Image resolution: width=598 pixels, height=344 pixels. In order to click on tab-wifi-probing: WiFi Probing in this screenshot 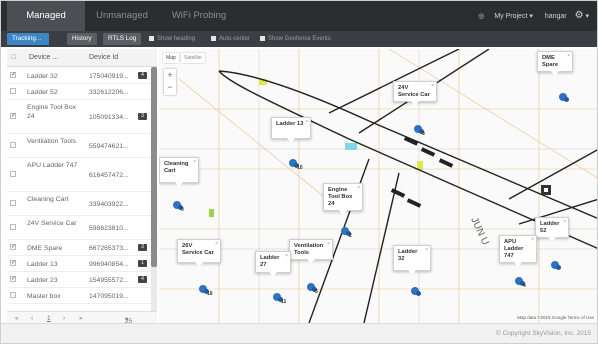, I will do `click(199, 16)`.